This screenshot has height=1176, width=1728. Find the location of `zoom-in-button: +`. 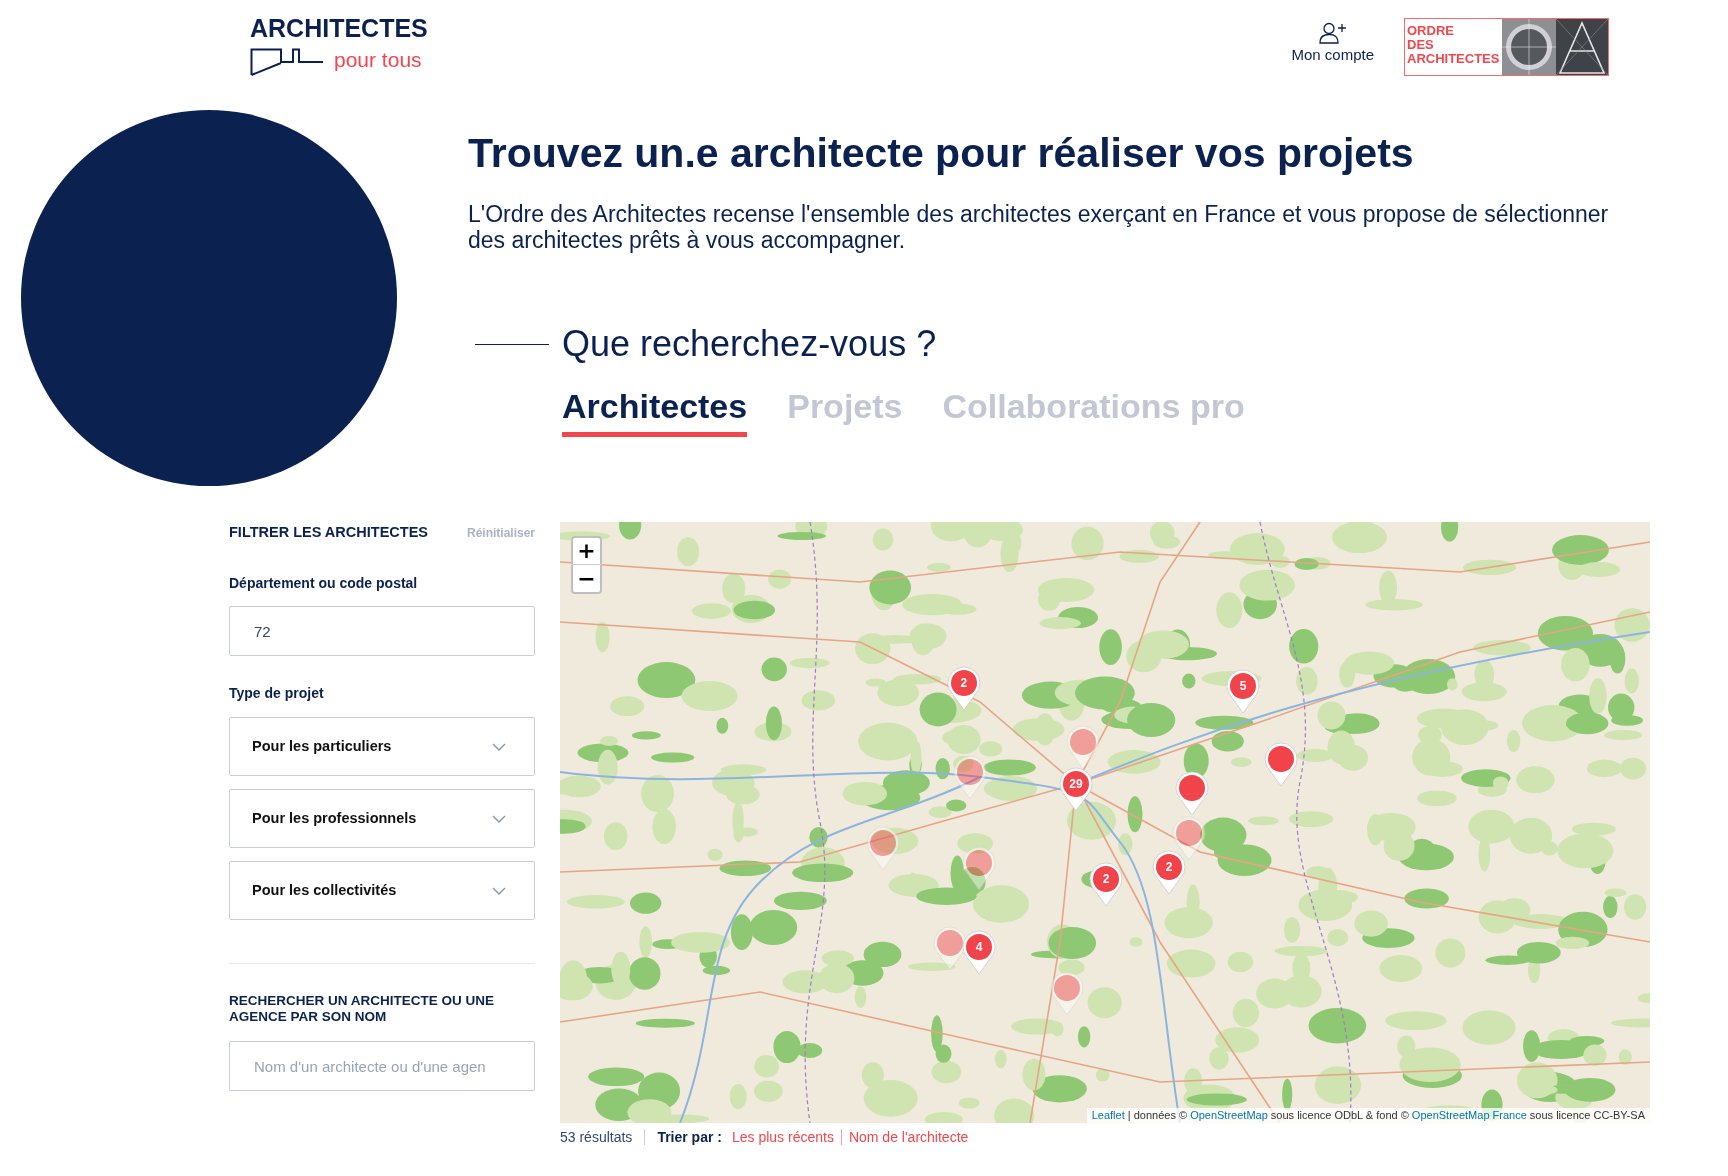

zoom-in-button: + is located at coordinates (586, 550).